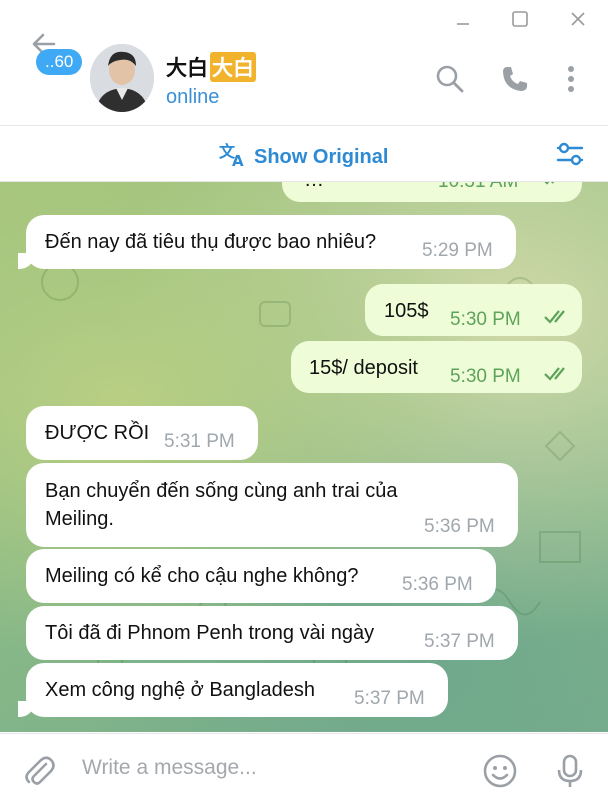 The height and width of the screenshot is (807, 608). I want to click on message-text: Xem công nghệ ở Bangladesh, so click(180, 690).